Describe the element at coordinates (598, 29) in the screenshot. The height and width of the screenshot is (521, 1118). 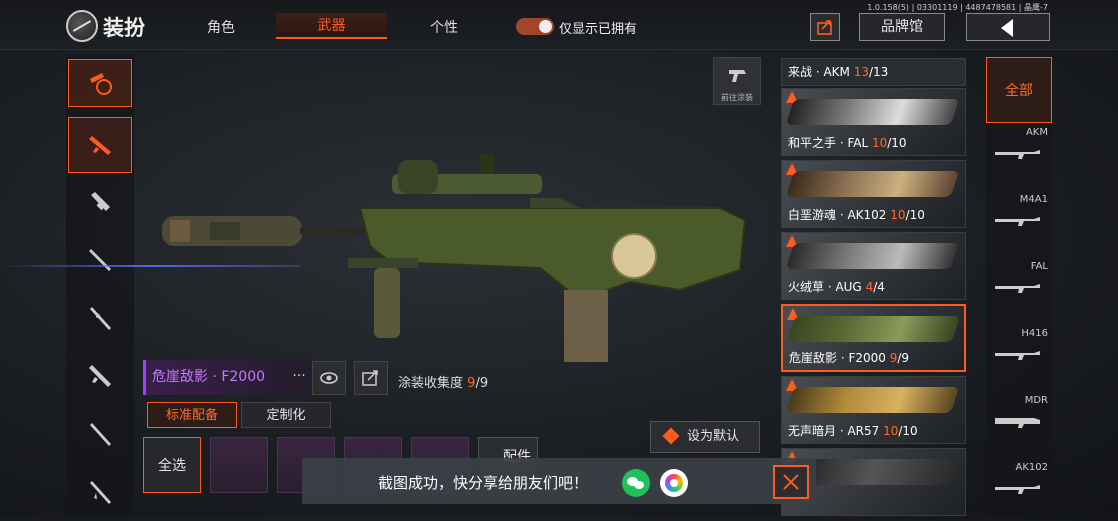
I see `owned-only-label: 仅显示已拥有` at that location.